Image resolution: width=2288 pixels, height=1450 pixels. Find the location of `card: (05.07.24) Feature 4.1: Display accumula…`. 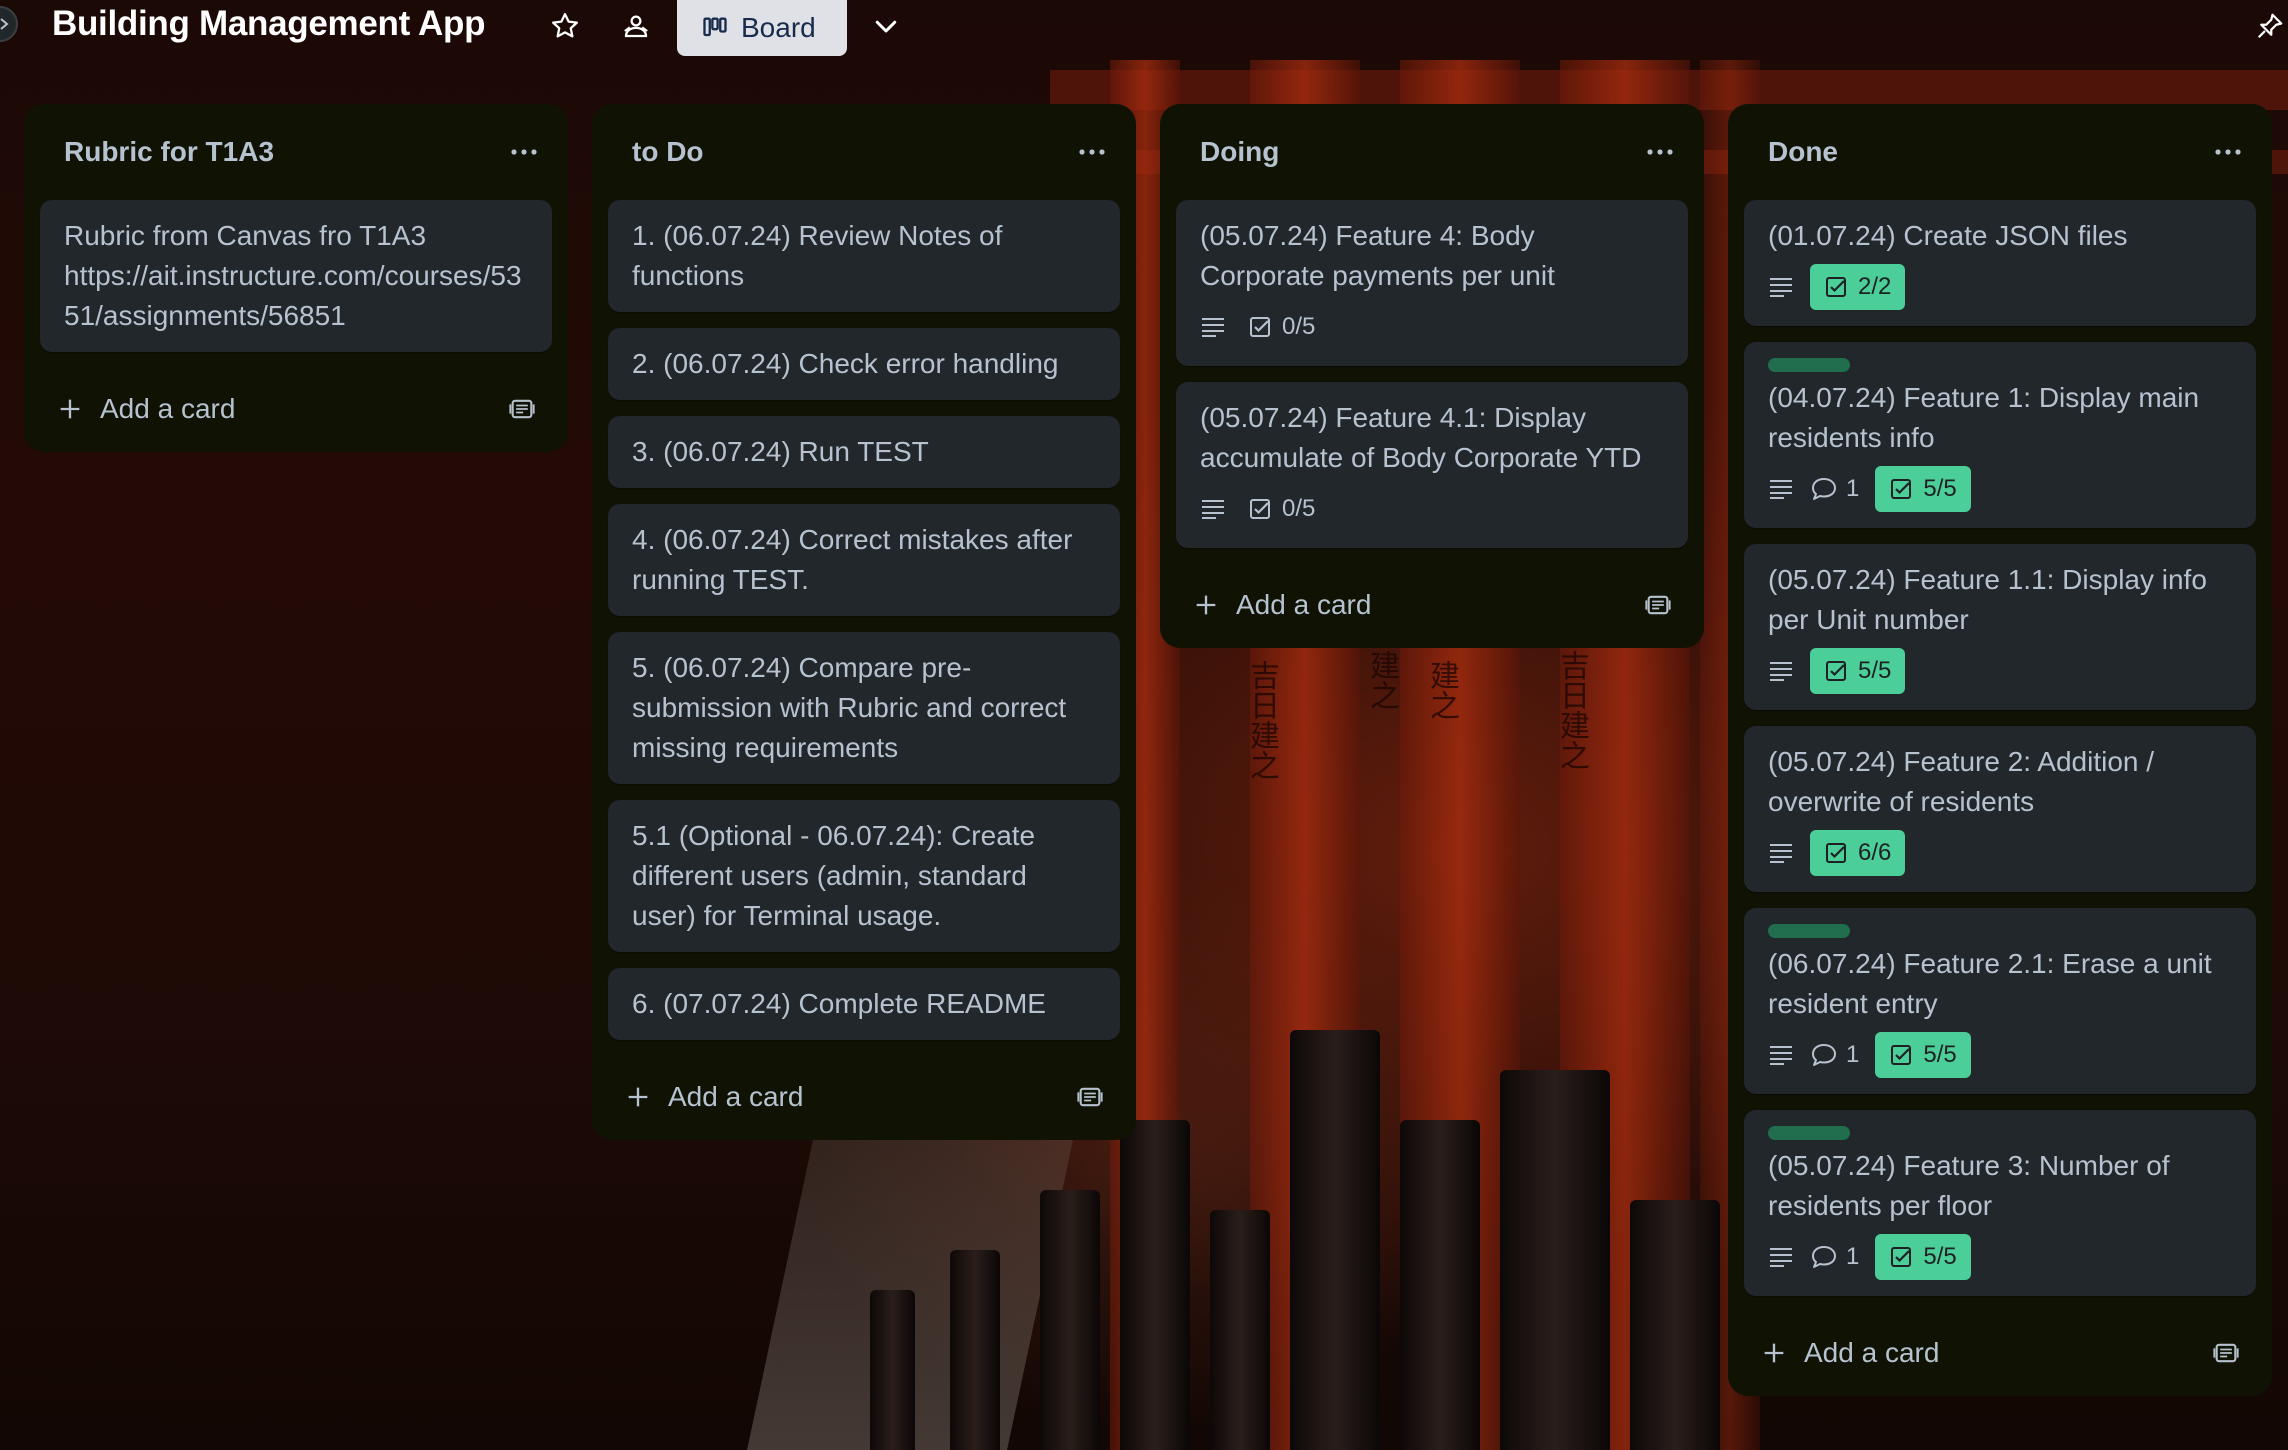

card: (05.07.24) Feature 4.1: Display accumula… is located at coordinates (1432, 465).